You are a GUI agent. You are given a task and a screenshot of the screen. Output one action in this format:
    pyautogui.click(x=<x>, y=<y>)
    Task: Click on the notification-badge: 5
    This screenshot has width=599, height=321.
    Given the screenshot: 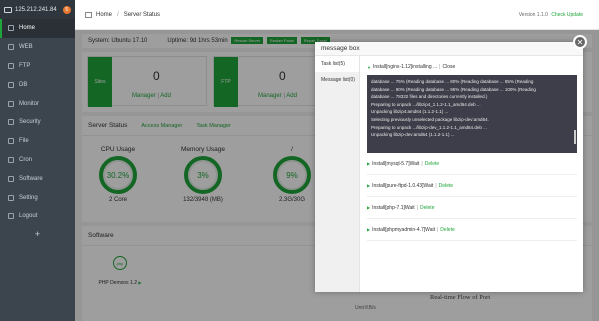 What is the action you would take?
    pyautogui.click(x=66, y=9)
    